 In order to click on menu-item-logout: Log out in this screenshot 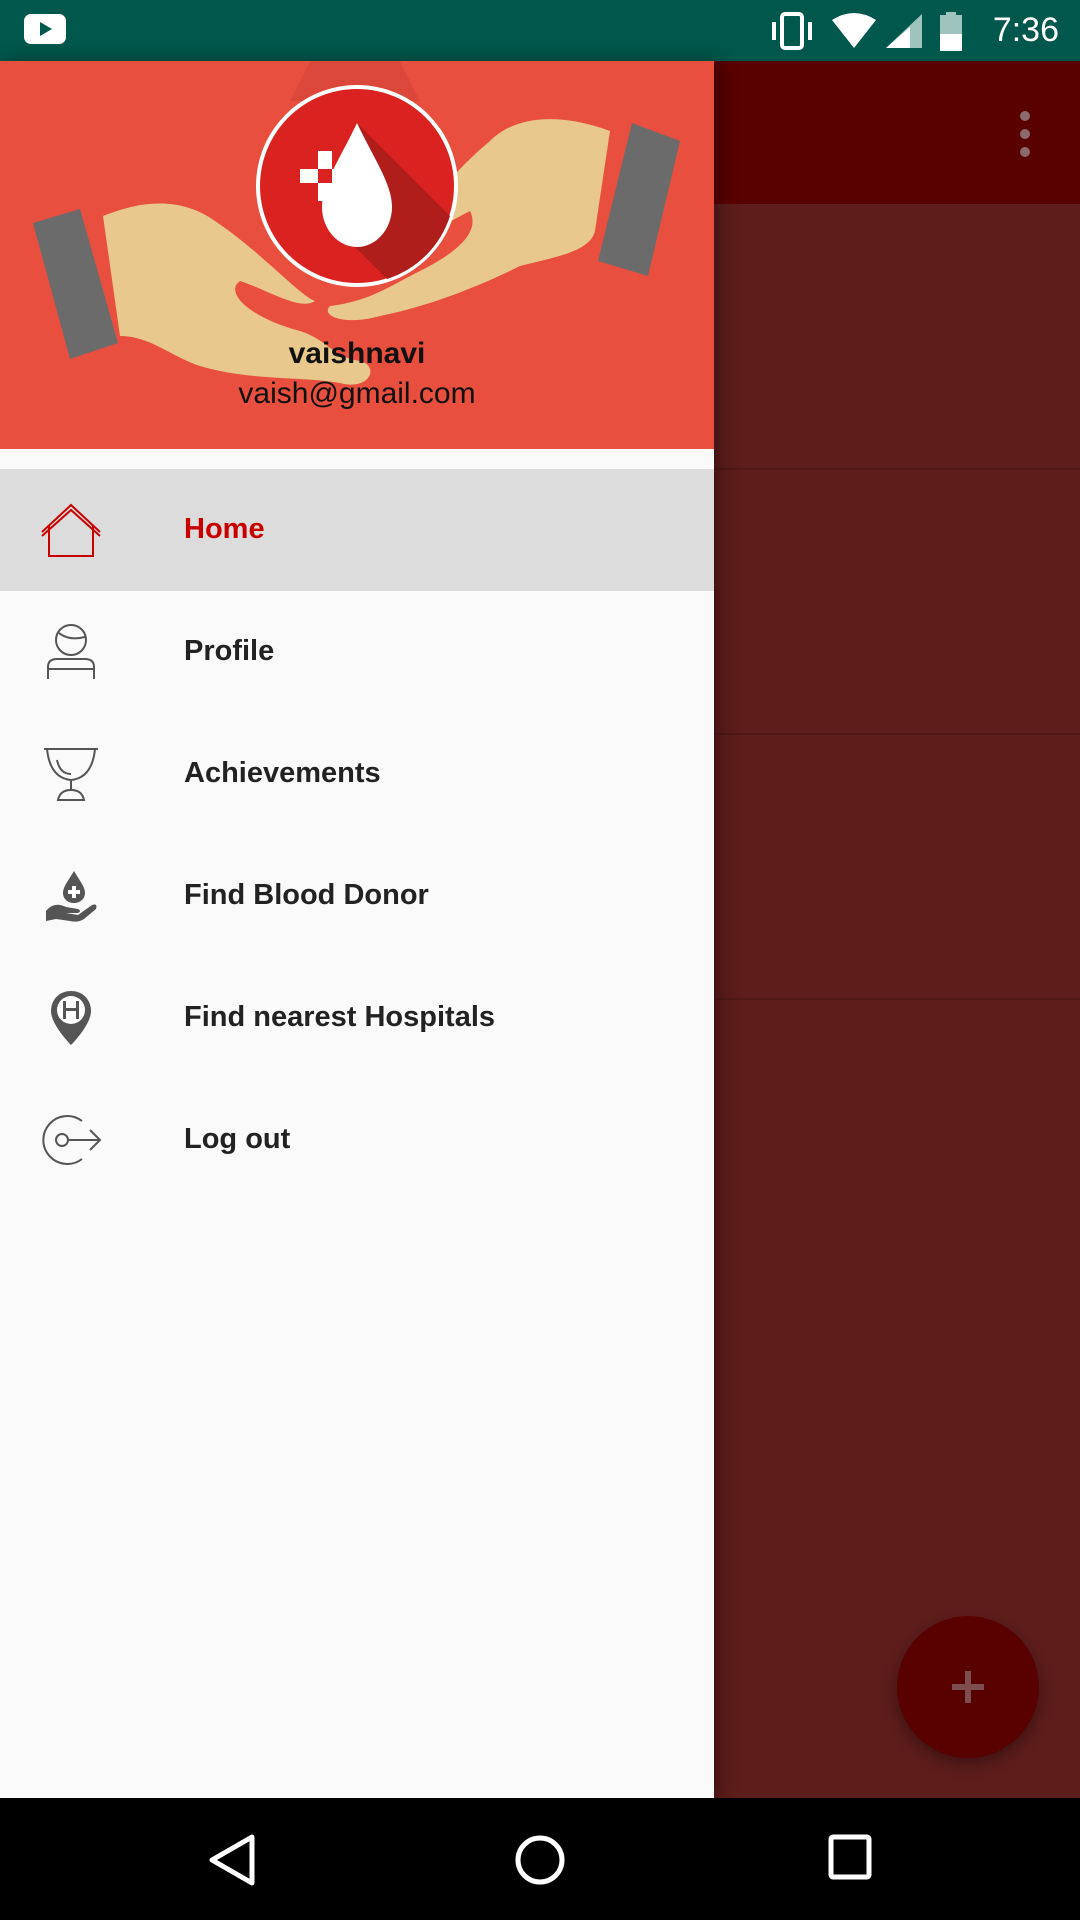, I will do `click(357, 1140)`.